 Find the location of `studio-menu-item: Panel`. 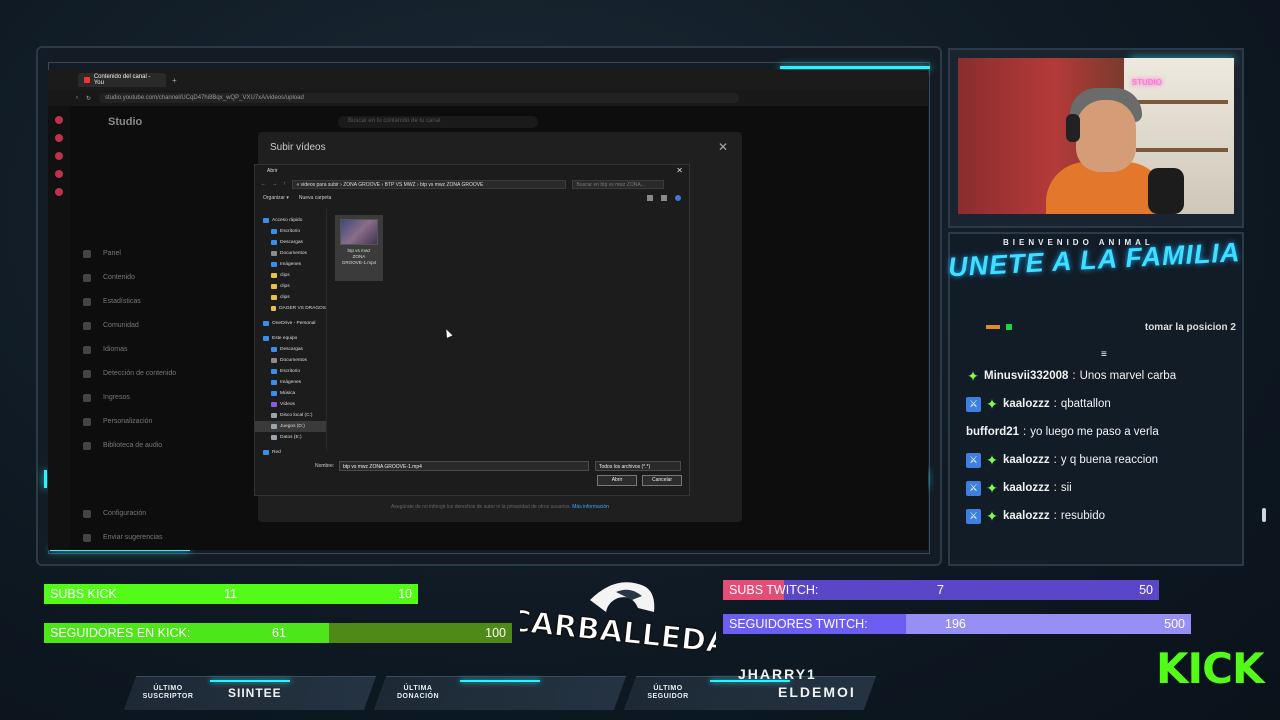

studio-menu-item: Panel is located at coordinates (129, 254).